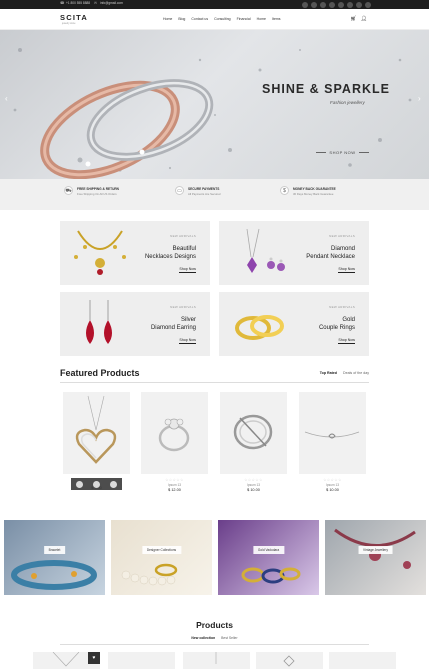  Describe the element at coordinates (244, 19) in the screenshot. I see `nav-item: Financial` at that location.